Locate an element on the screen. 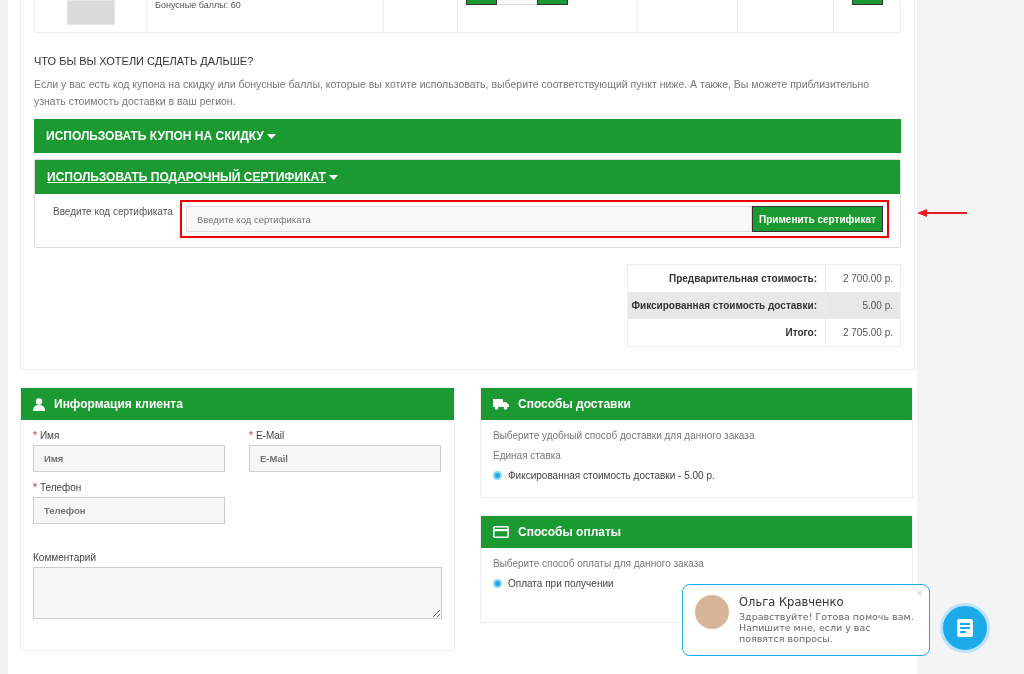  chat-icon is located at coordinates (965, 628).